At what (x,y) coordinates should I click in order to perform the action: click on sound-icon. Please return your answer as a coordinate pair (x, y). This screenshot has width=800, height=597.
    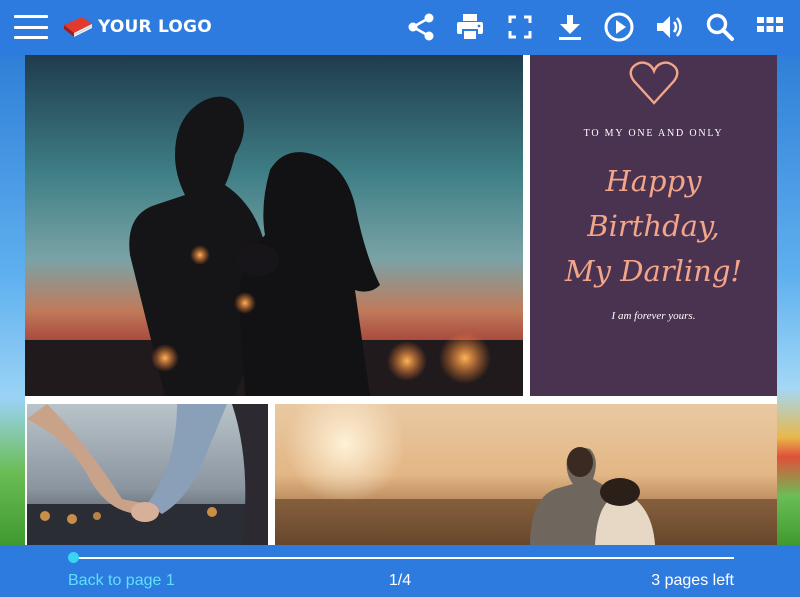
    Looking at the image, I should click on (670, 27).